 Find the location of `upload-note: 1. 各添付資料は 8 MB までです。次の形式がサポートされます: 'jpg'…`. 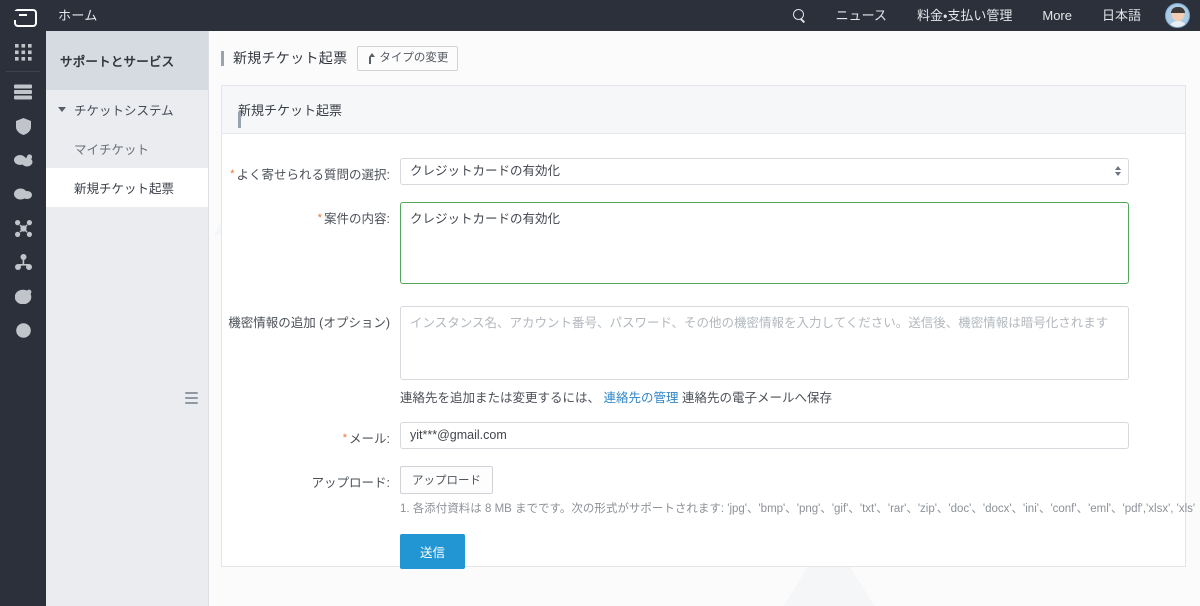

upload-note: 1. 各添付資料は 8 MB までです。次の形式がサポートされます: 'jpg'… is located at coordinates (798, 508).